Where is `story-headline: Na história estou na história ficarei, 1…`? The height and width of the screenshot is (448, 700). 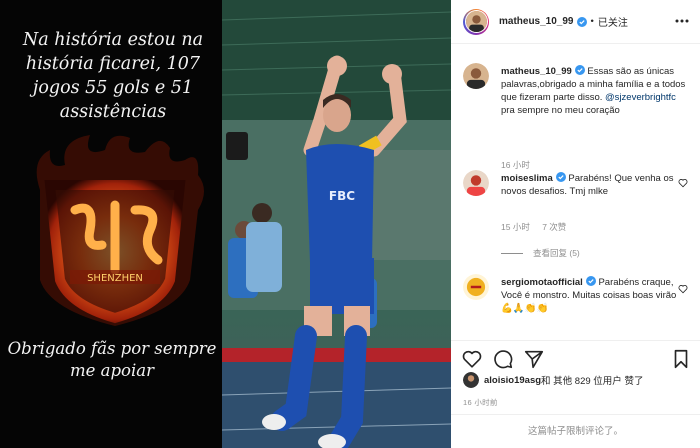 story-headline: Na história estou na história ficarei, 1… is located at coordinates (113, 76).